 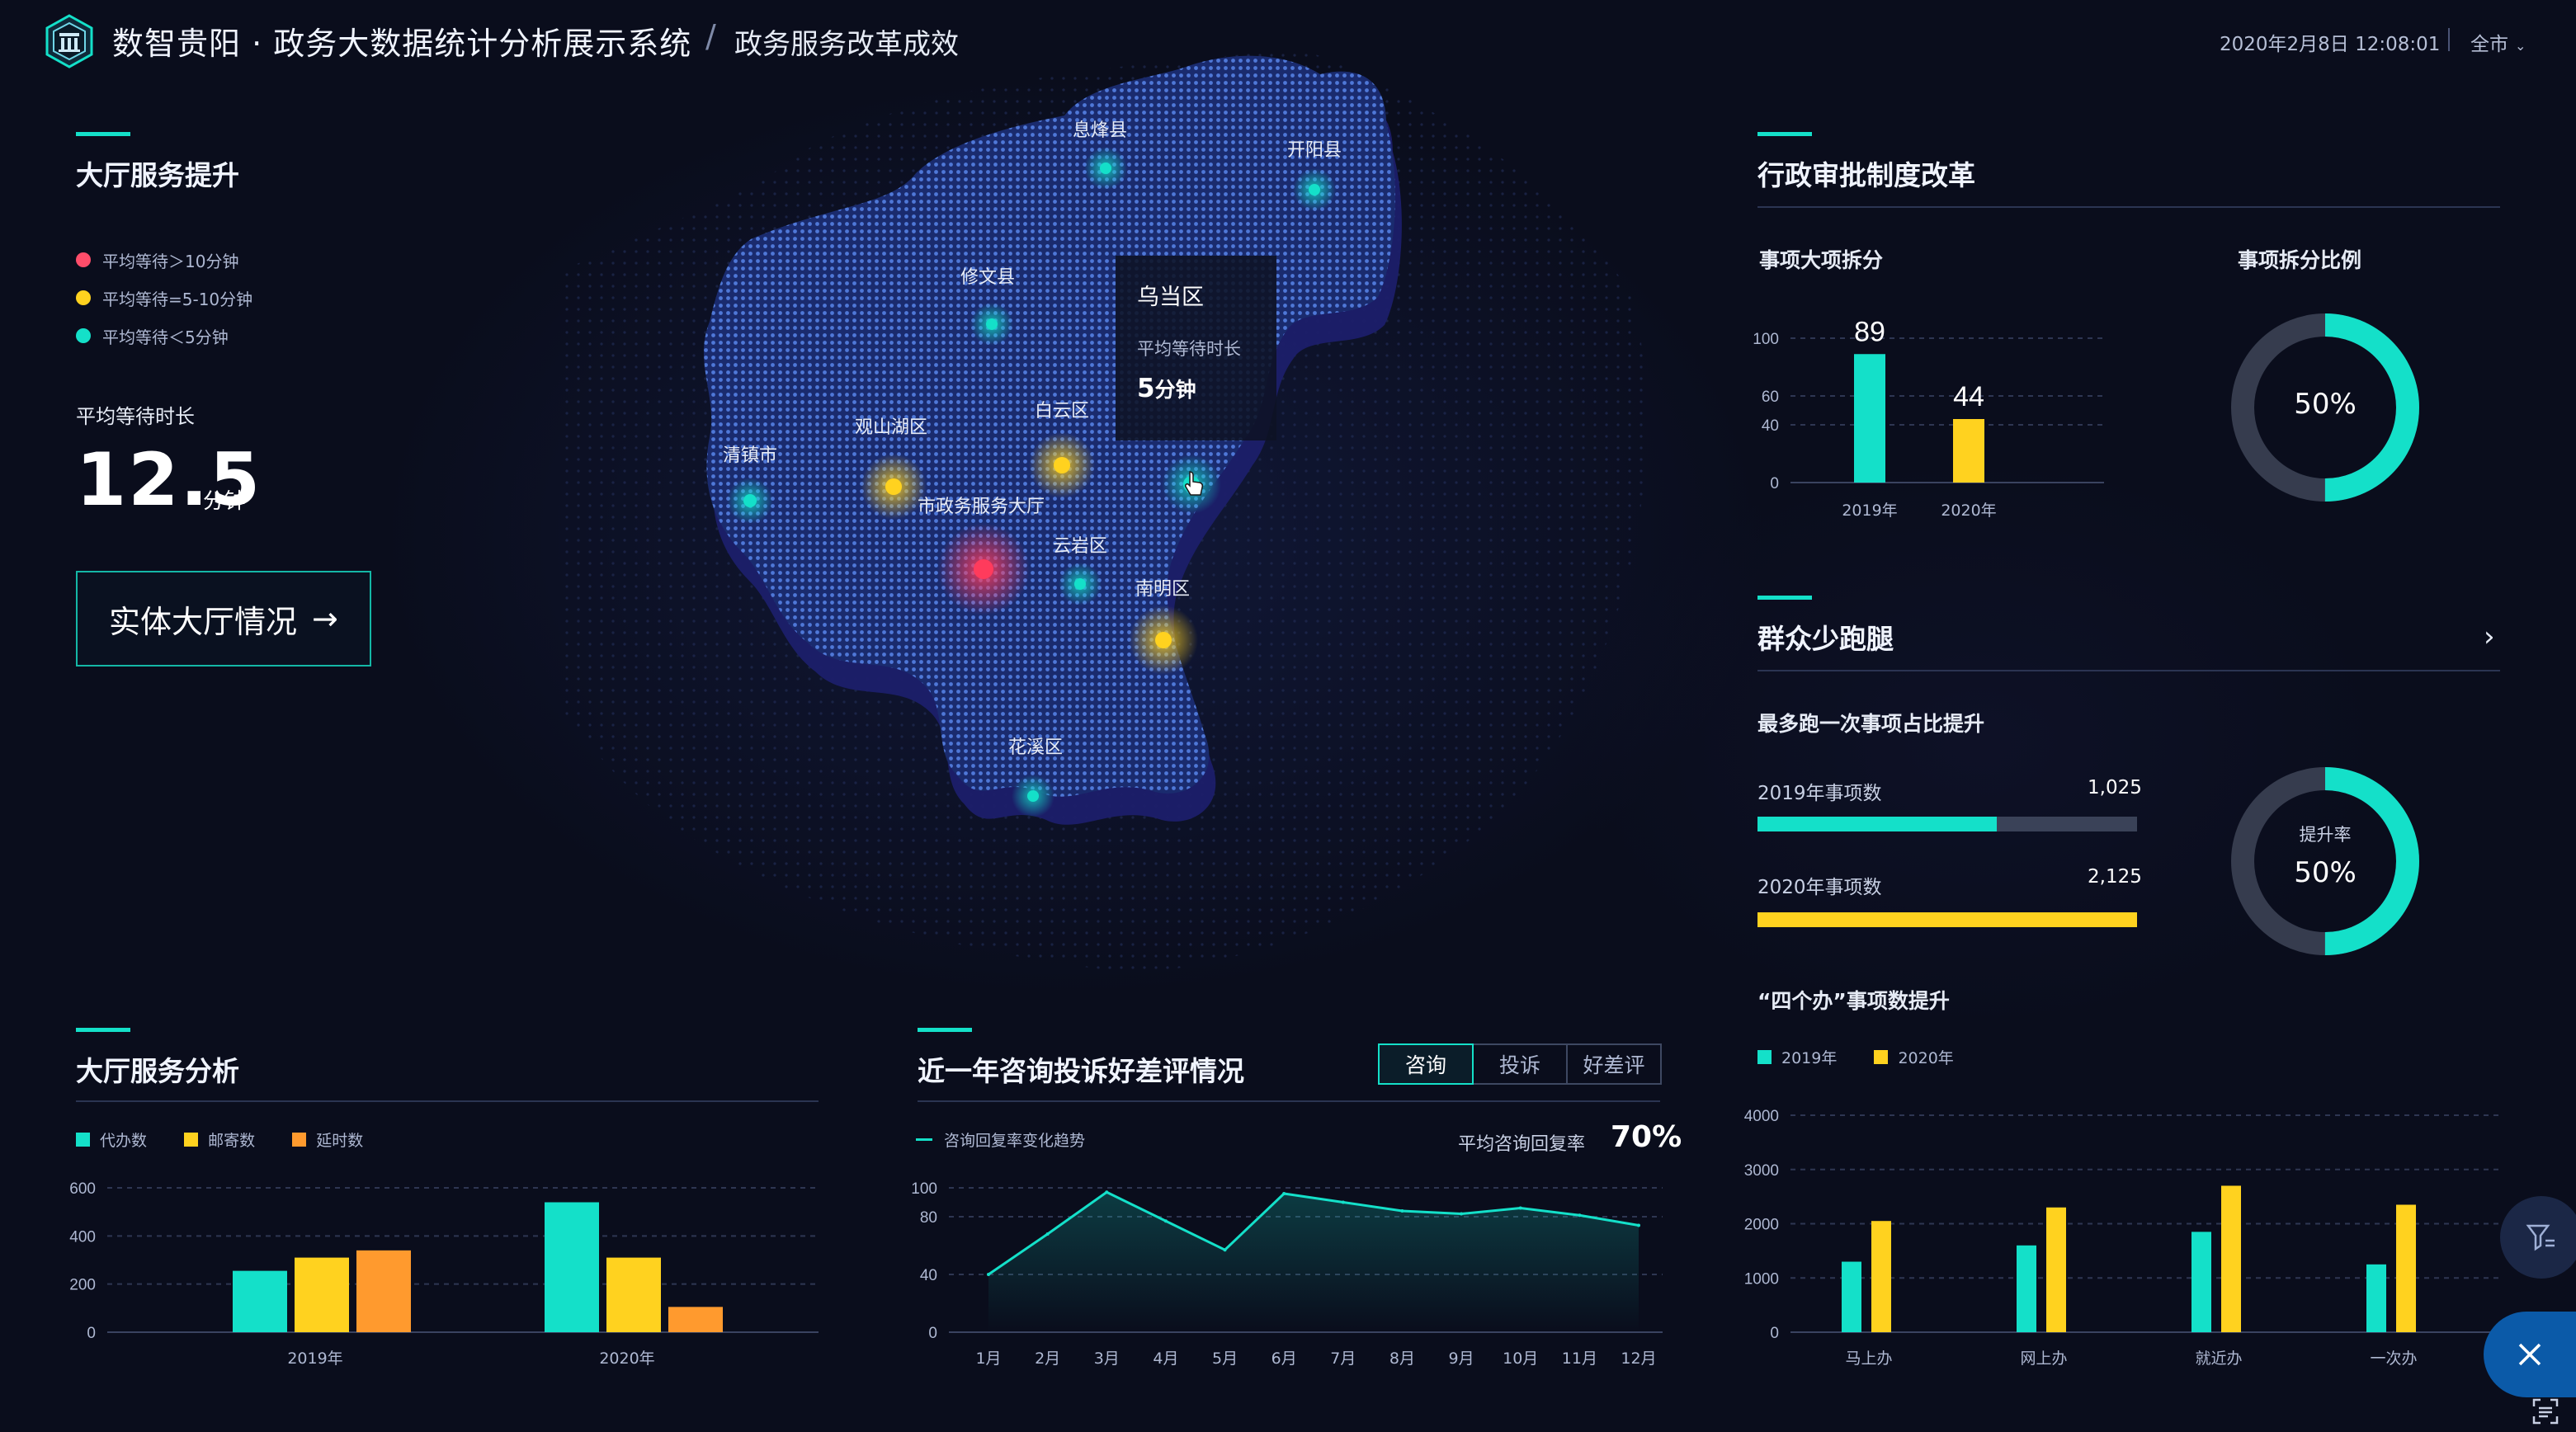 What do you see at coordinates (177, 299) in the screenshot?
I see `legend-label: 平均等待=5-10分钟` at bounding box center [177, 299].